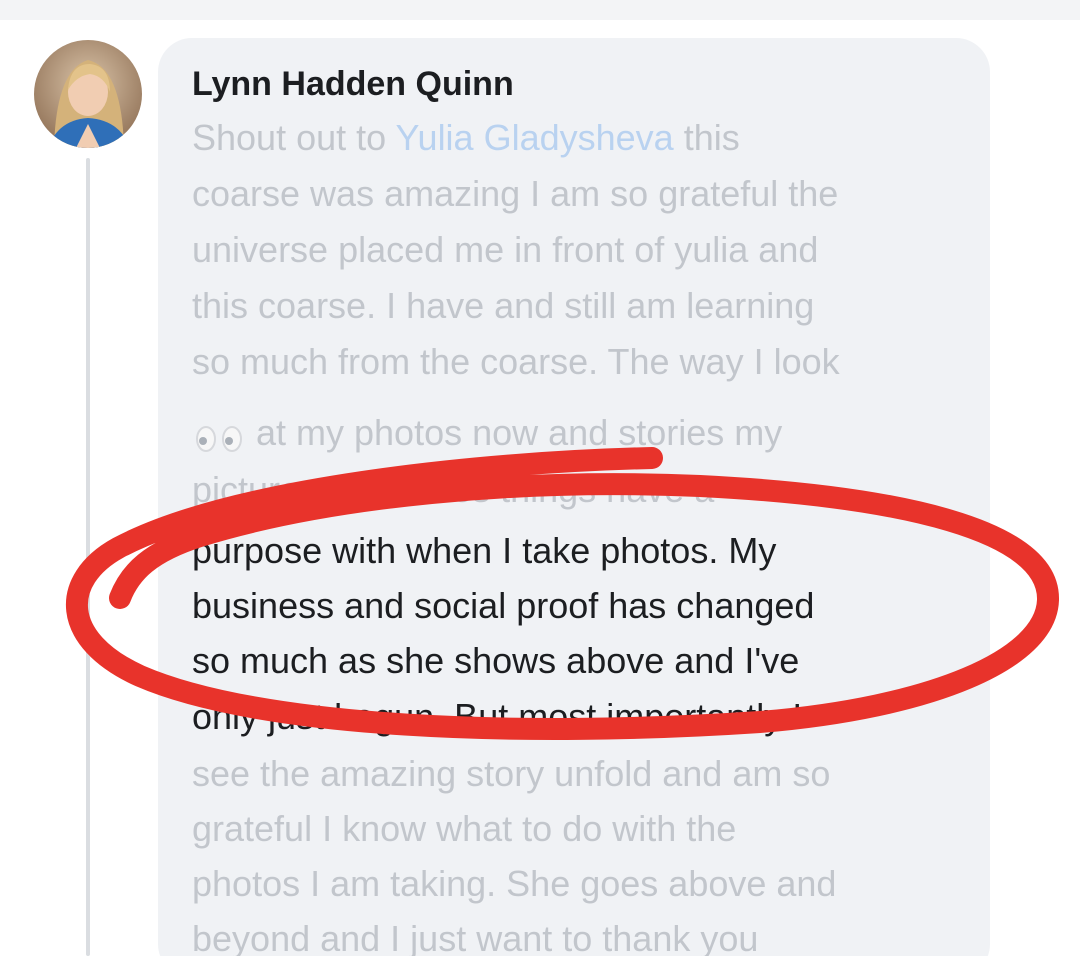 This screenshot has height=956, width=1080. What do you see at coordinates (514, 883) in the screenshot?
I see `comment-line: photos I am taking. She goes above and` at bounding box center [514, 883].